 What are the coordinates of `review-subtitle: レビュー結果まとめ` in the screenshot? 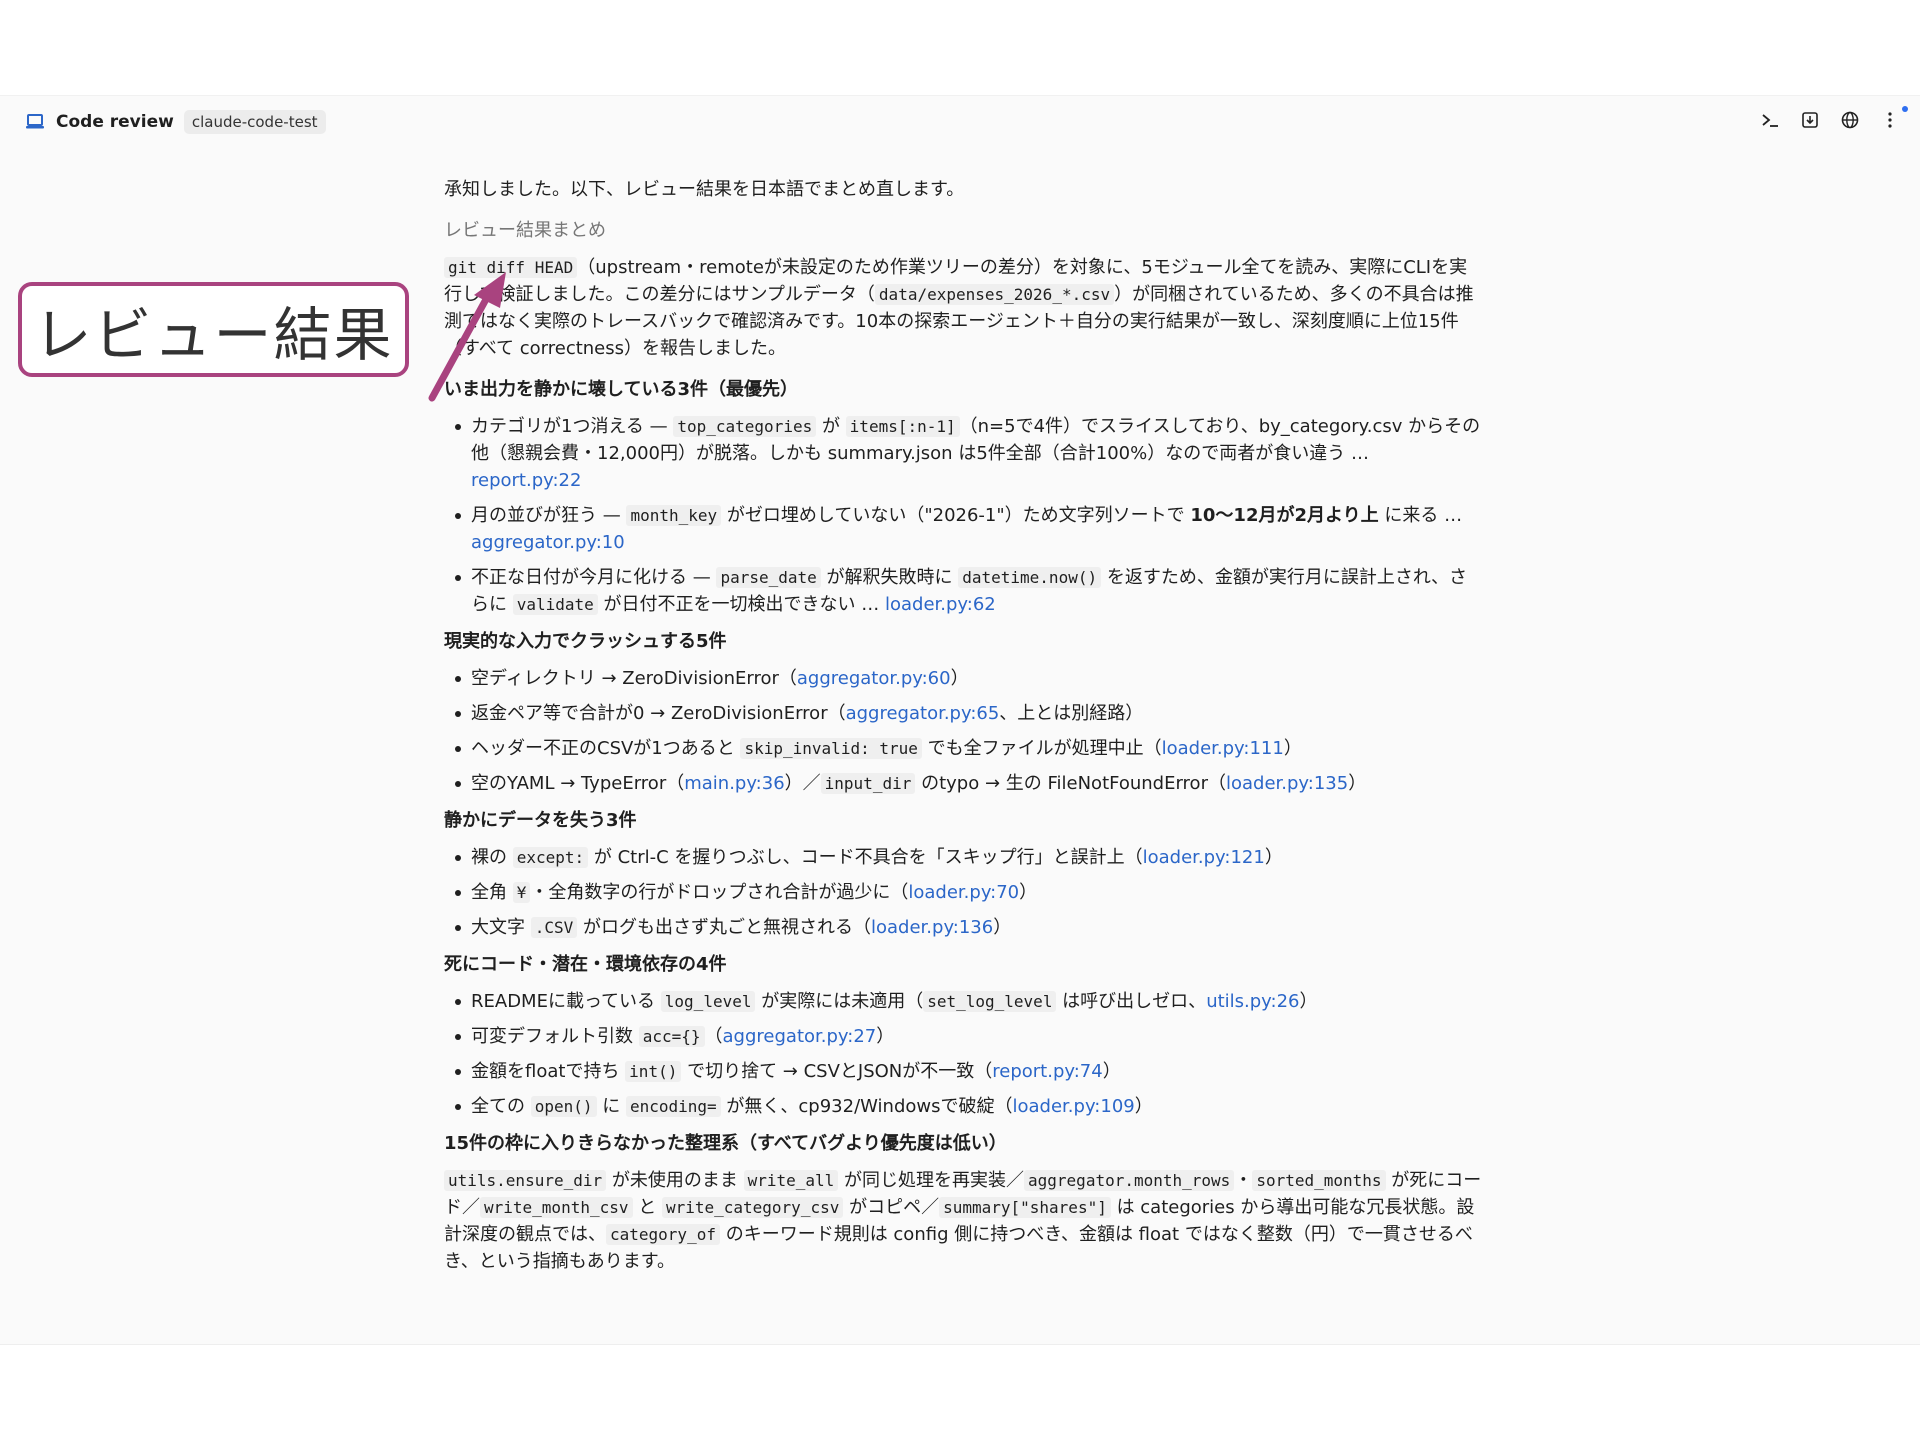 It's located at (525, 230).